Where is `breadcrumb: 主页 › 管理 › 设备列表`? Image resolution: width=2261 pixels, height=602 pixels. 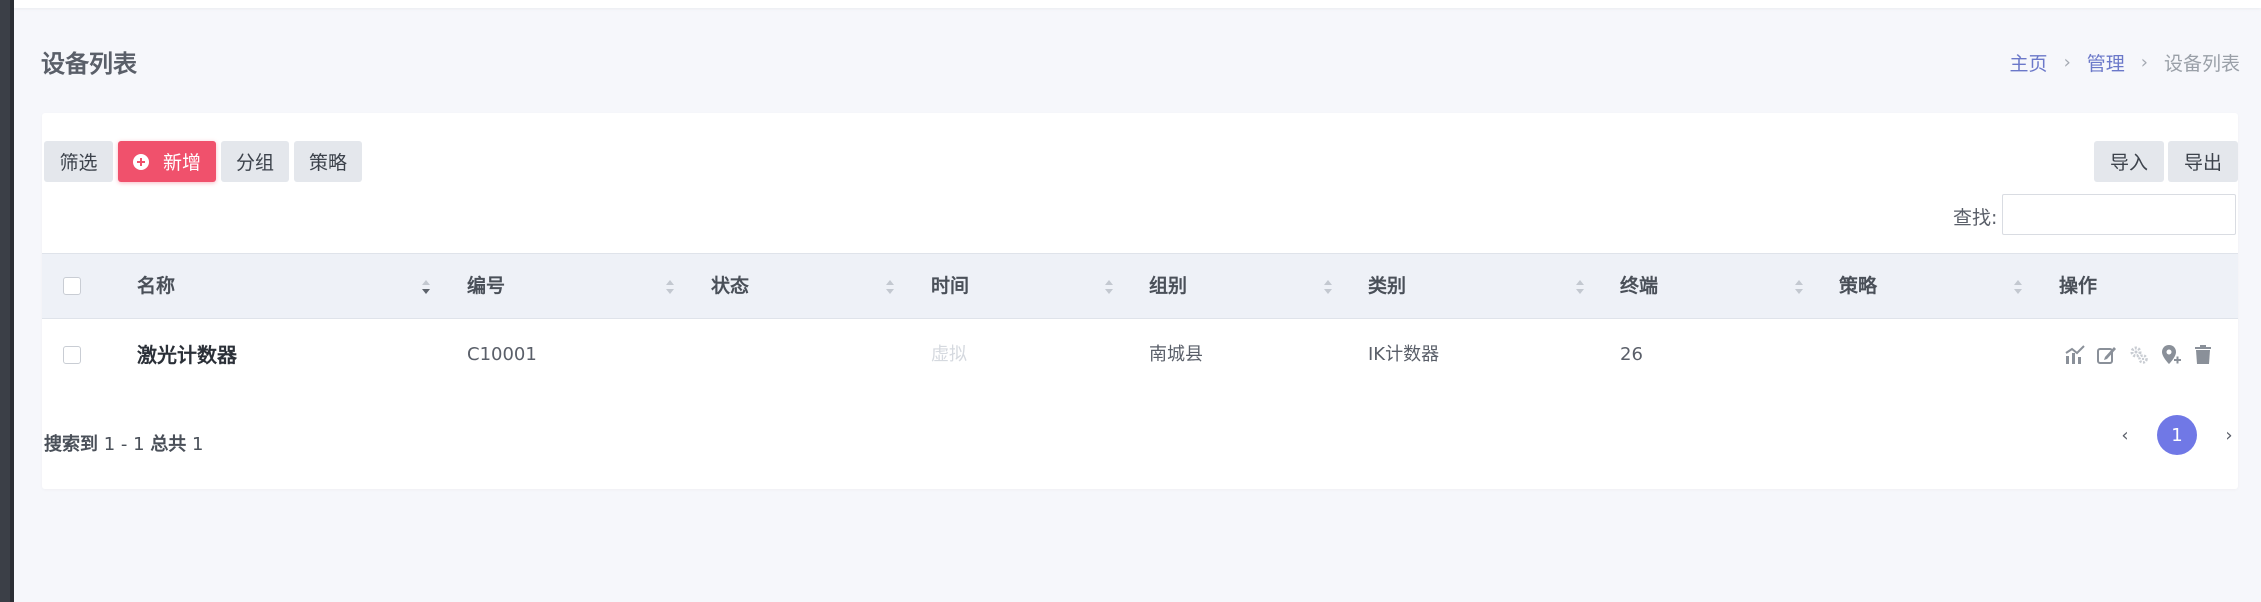 breadcrumb: 主页 › 管理 › 设备列表 is located at coordinates (2125, 62).